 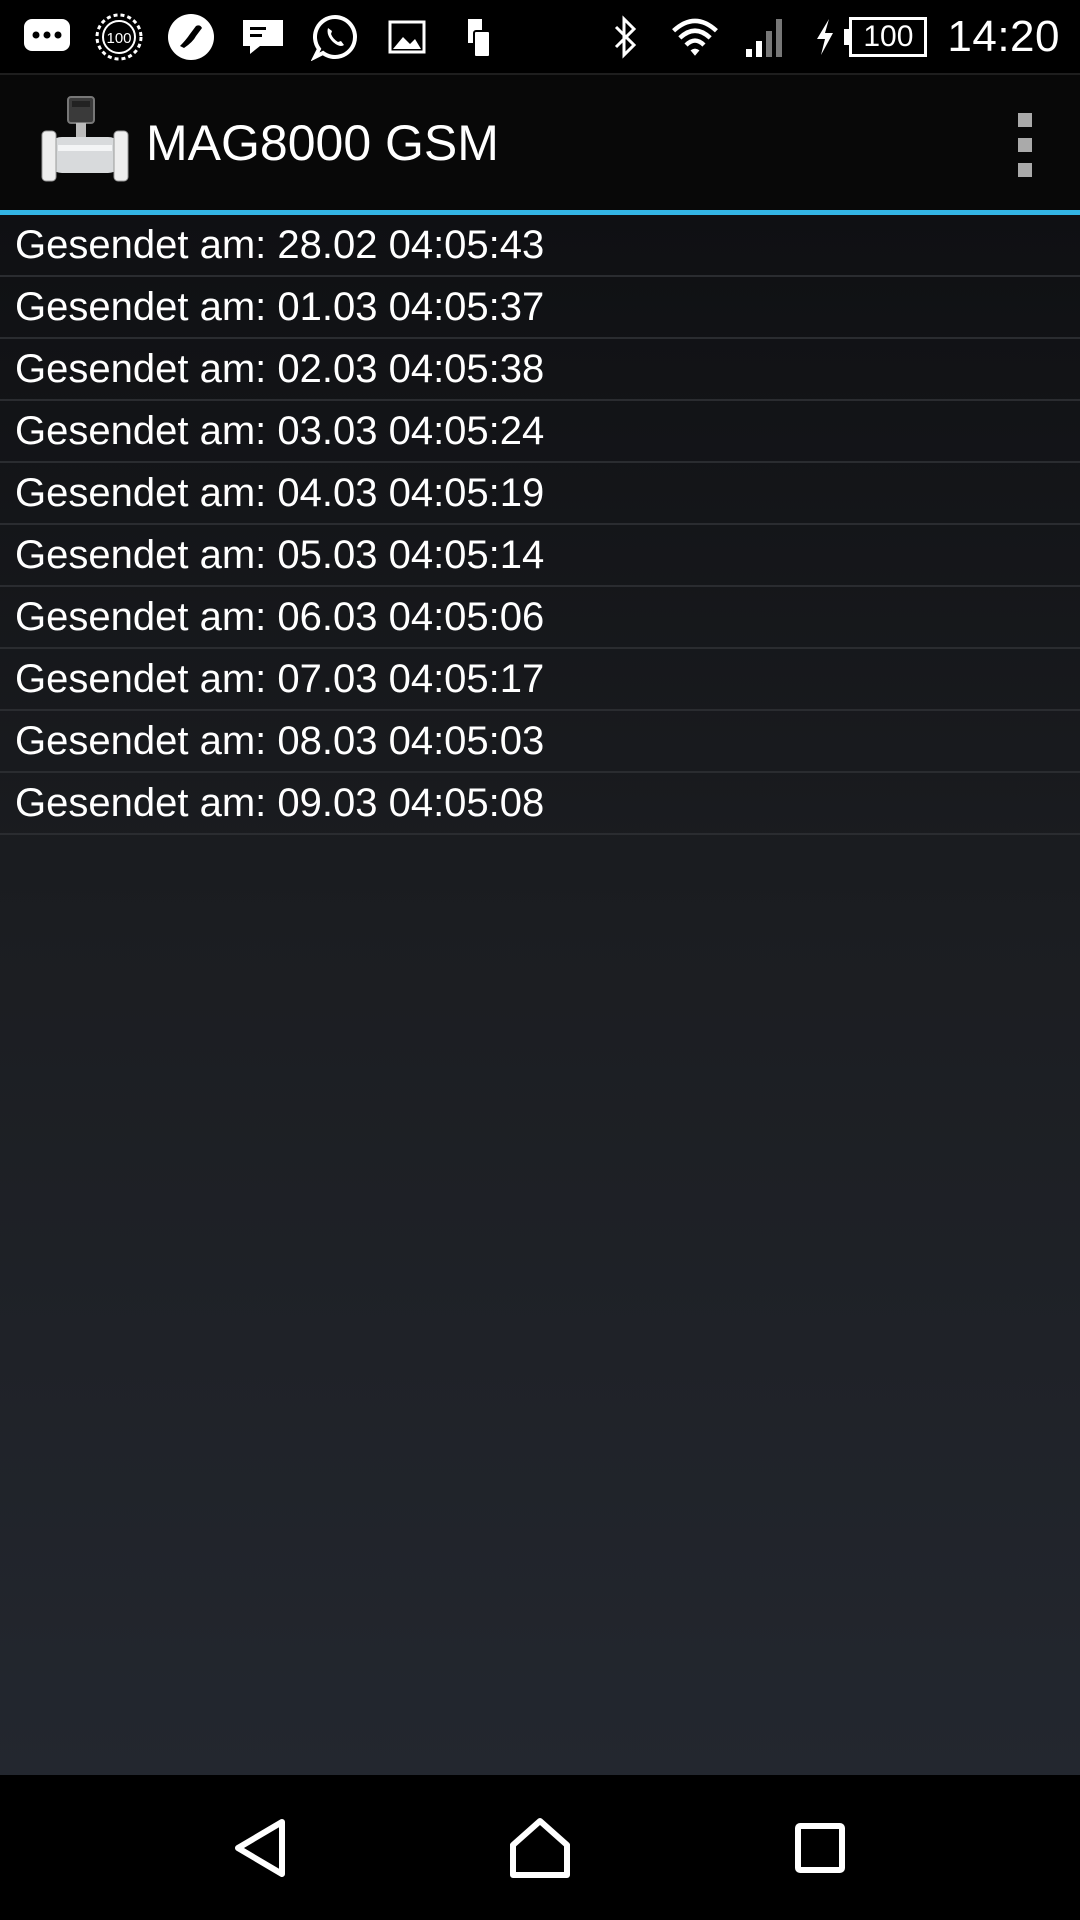 I want to click on list-item: Gesendet am: 07.03 04:05:17, so click(x=540, y=680).